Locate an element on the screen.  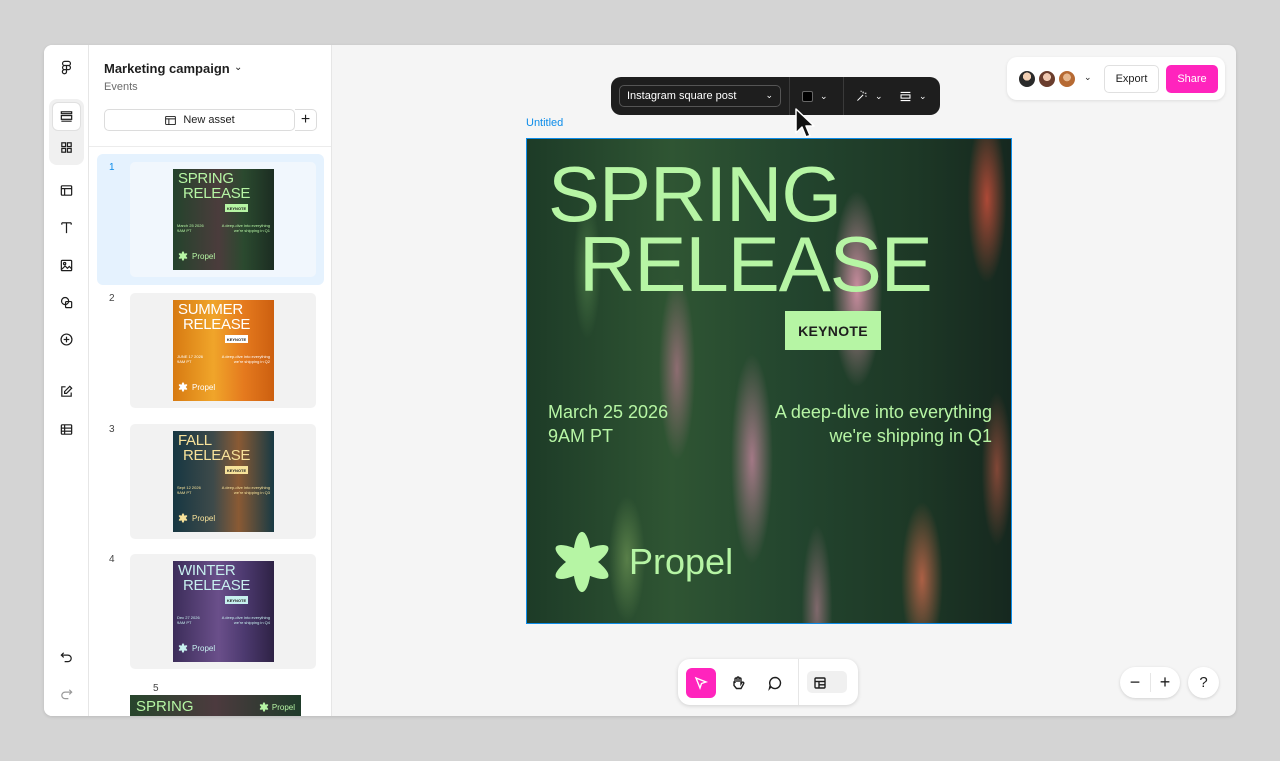
mouse-cursor-icon is located at coordinates (805, 123).